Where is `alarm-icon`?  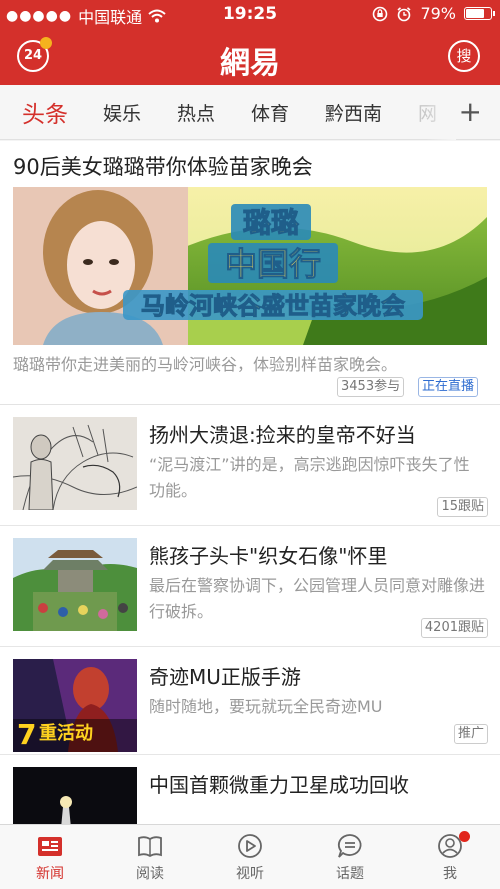 alarm-icon is located at coordinates (404, 13).